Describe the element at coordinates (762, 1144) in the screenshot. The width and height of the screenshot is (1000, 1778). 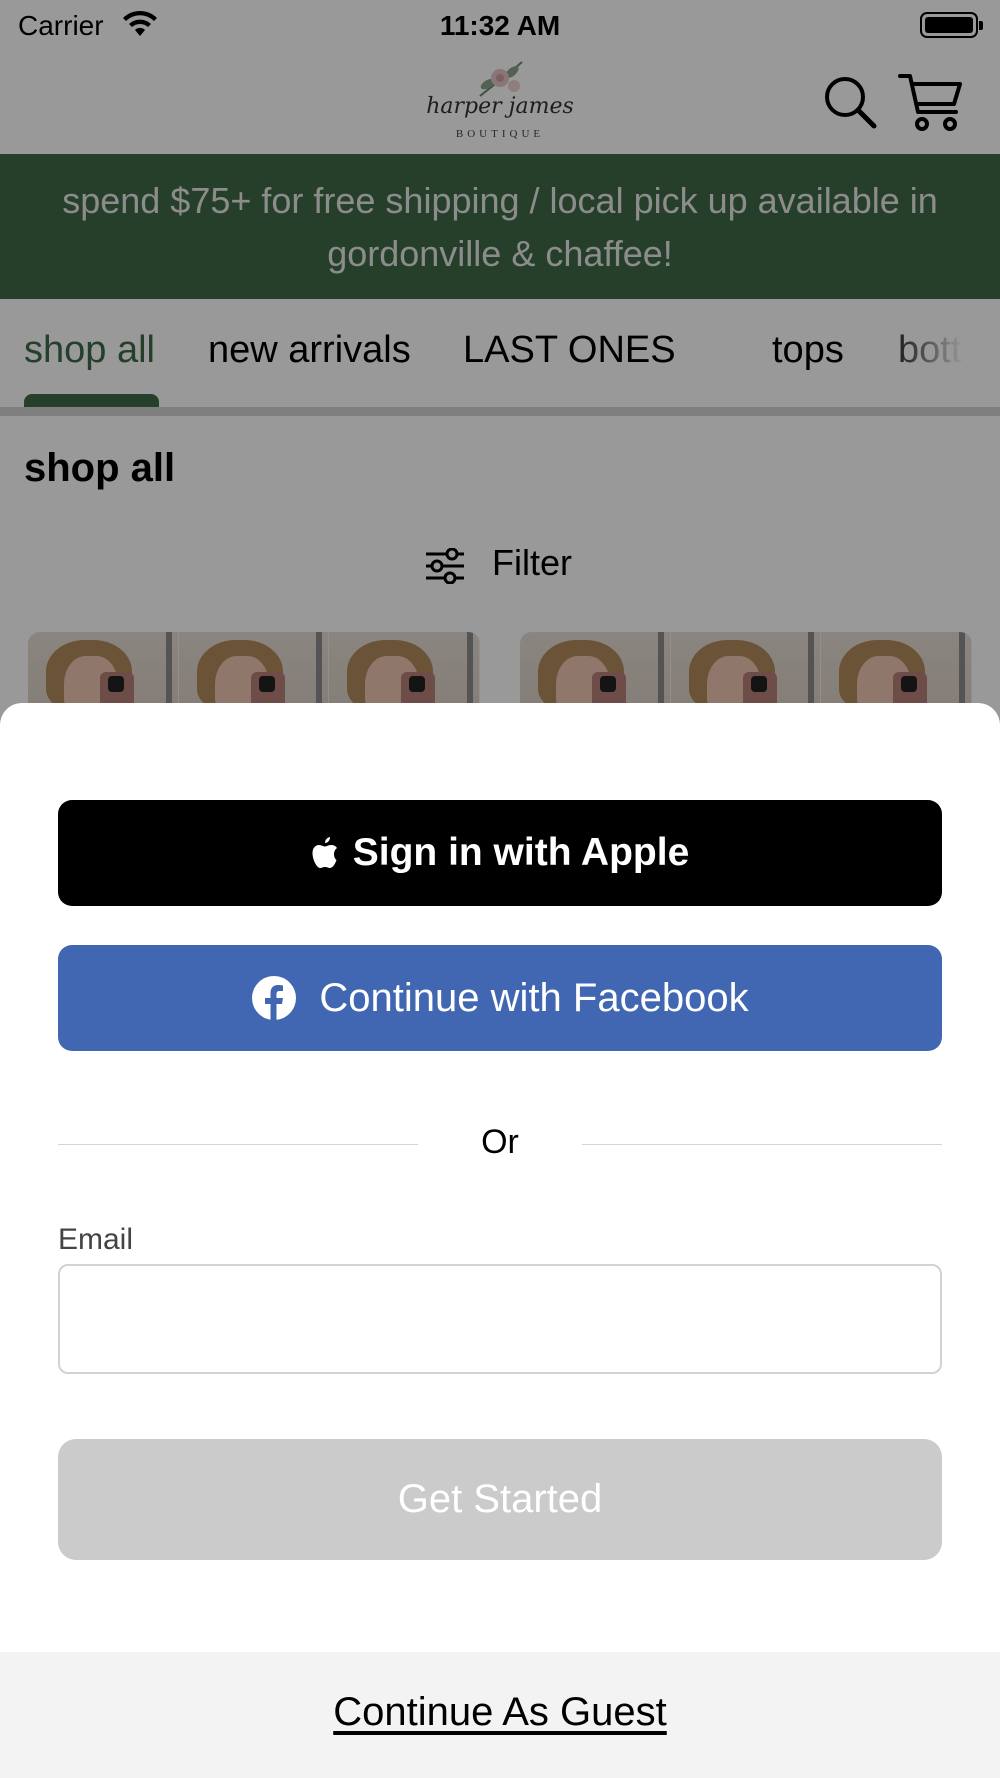
I see `divider-line` at that location.